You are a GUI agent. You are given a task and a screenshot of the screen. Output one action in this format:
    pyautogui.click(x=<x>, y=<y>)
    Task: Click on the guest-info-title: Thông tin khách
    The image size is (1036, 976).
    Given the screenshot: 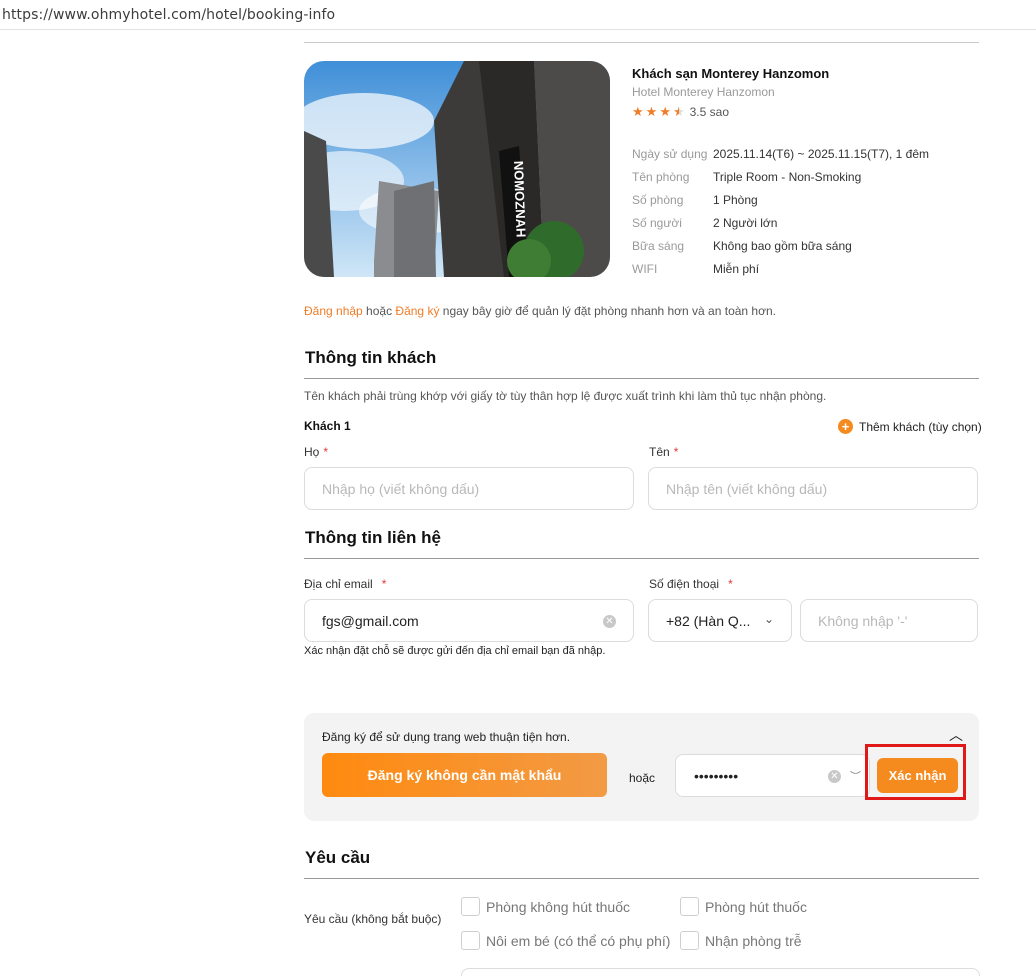 What is the action you would take?
    pyautogui.click(x=371, y=357)
    